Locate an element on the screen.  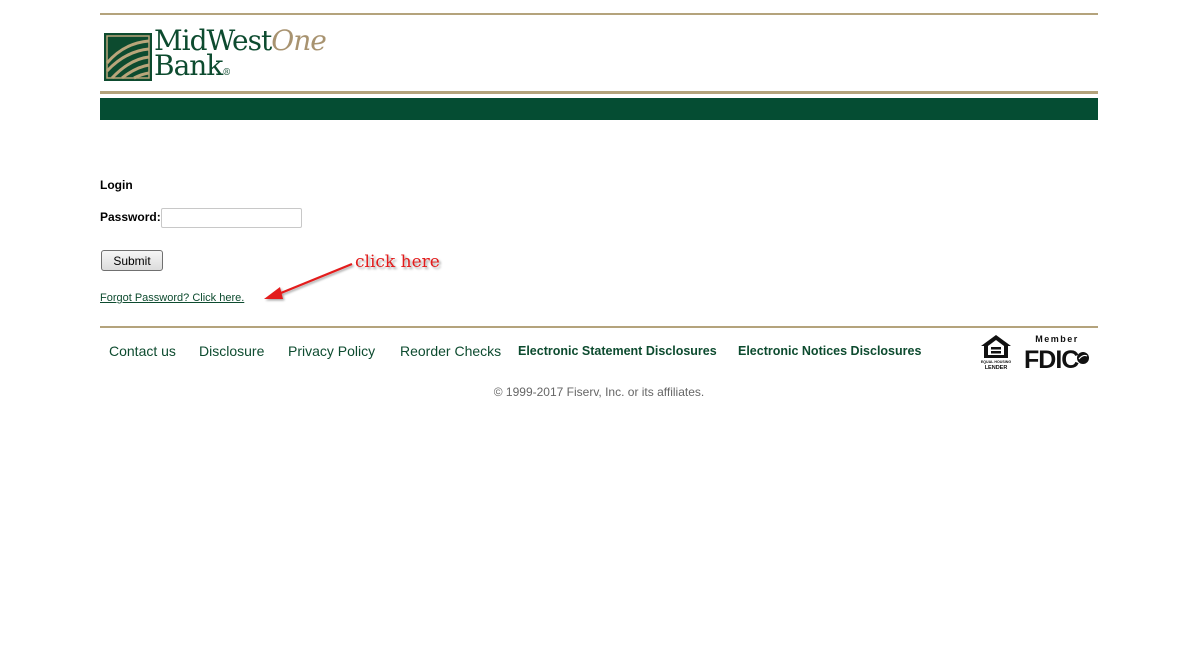
red-arrow-icon is located at coordinates (308, 280).